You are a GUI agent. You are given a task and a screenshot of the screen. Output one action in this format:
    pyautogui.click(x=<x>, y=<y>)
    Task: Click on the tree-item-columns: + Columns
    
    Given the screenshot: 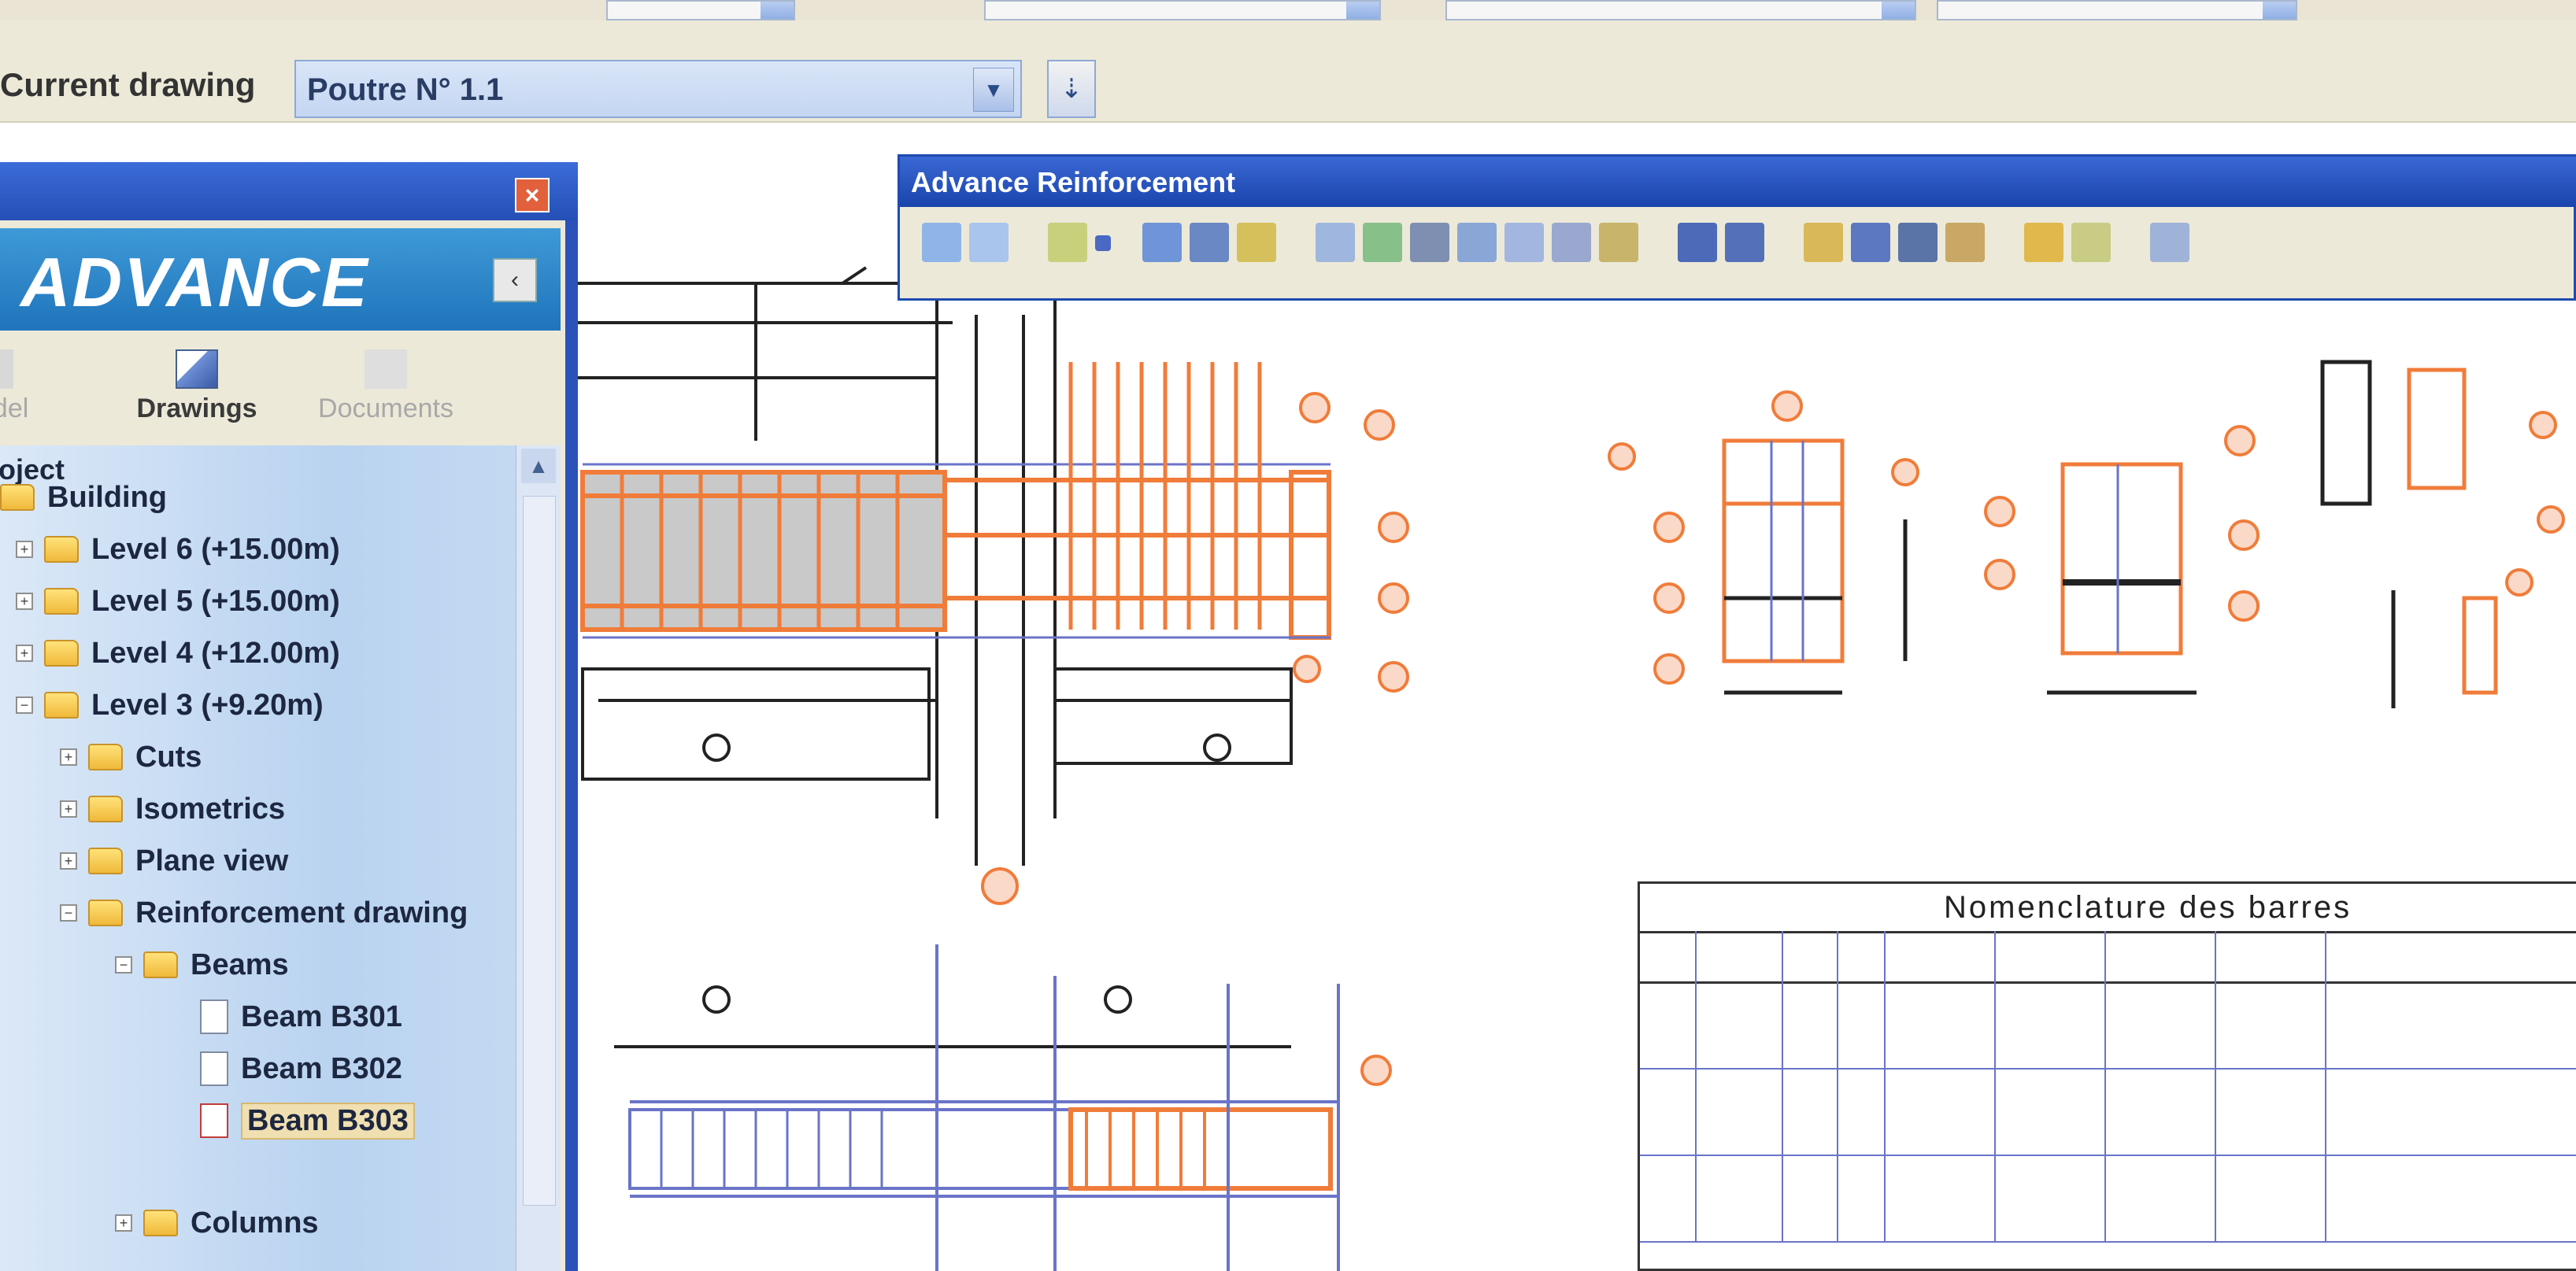 What is the action you would take?
    pyautogui.click(x=217, y=1223)
    